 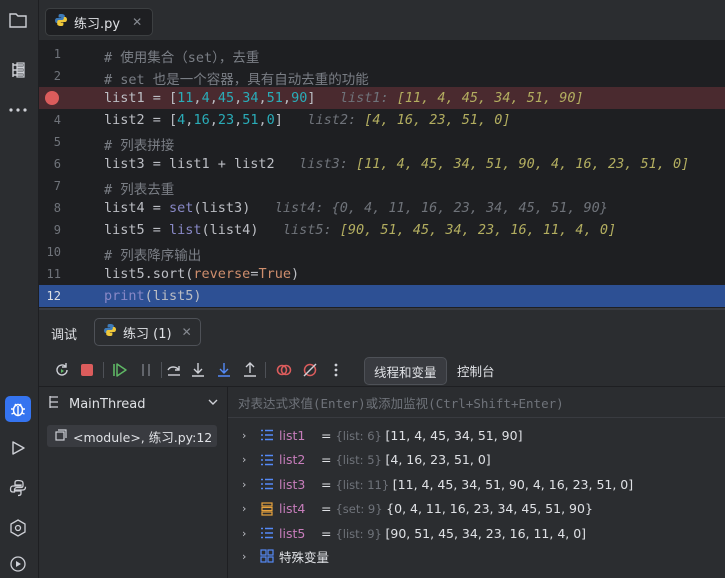 What do you see at coordinates (57, 76) in the screenshot?
I see `line-number: 2` at bounding box center [57, 76].